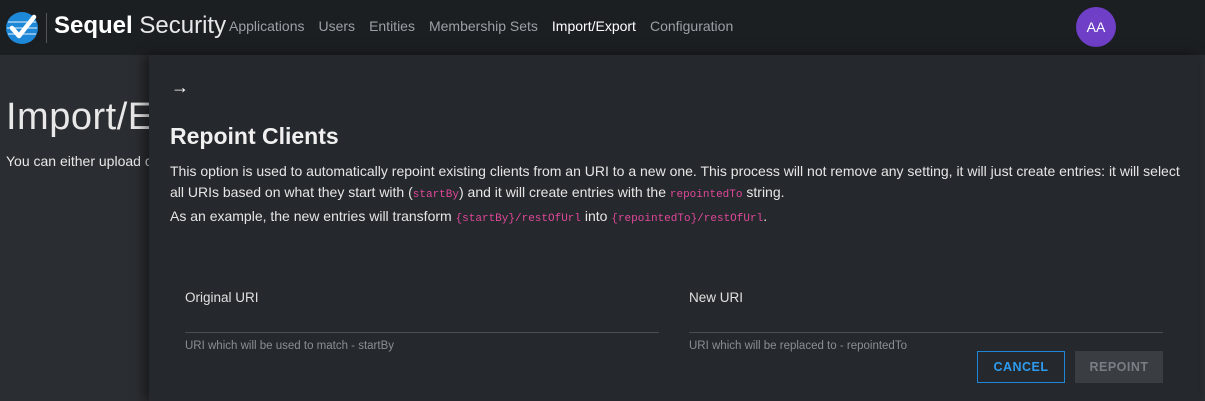  Describe the element at coordinates (1119, 367) in the screenshot. I see `repoint-button: REPOINT` at that location.